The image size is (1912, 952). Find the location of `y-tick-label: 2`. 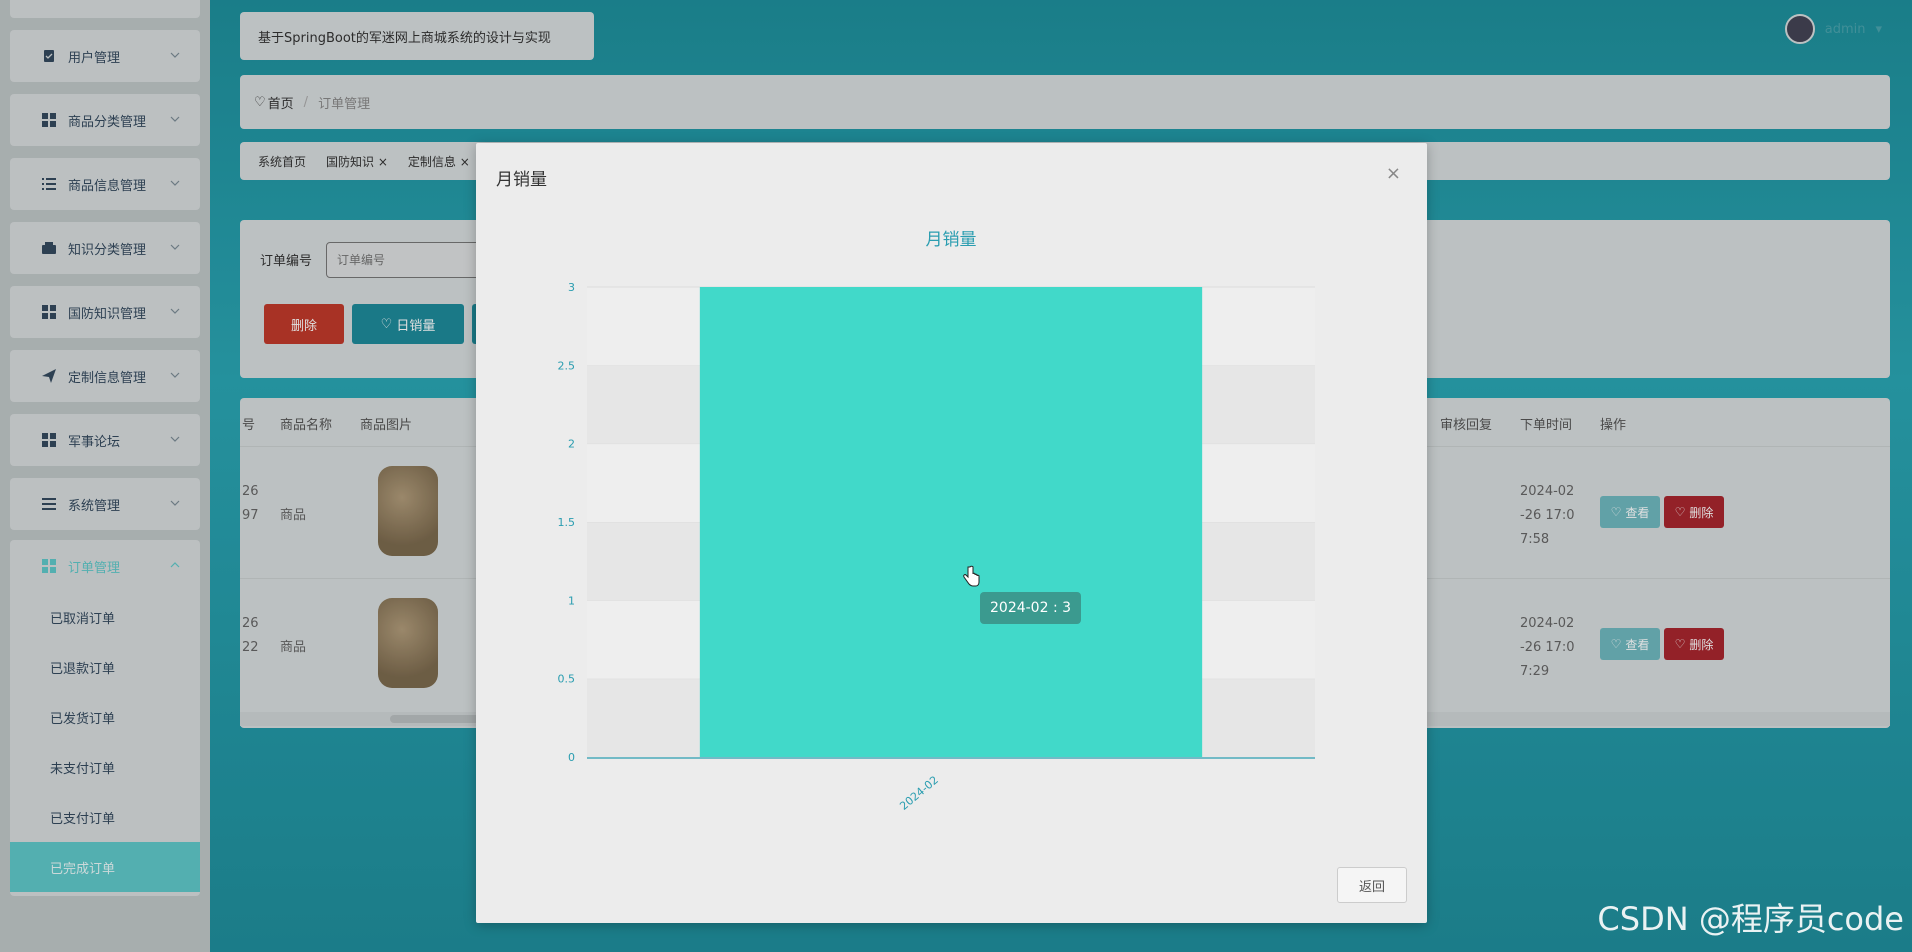

y-tick-label: 2 is located at coordinates (571, 444).